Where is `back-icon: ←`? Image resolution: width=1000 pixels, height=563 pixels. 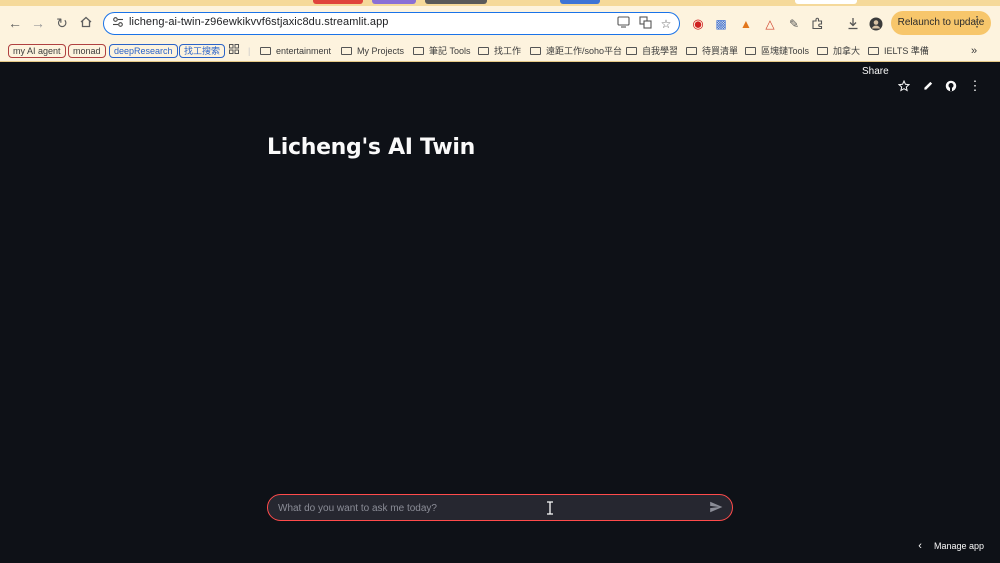 back-icon: ← is located at coordinates (15, 23).